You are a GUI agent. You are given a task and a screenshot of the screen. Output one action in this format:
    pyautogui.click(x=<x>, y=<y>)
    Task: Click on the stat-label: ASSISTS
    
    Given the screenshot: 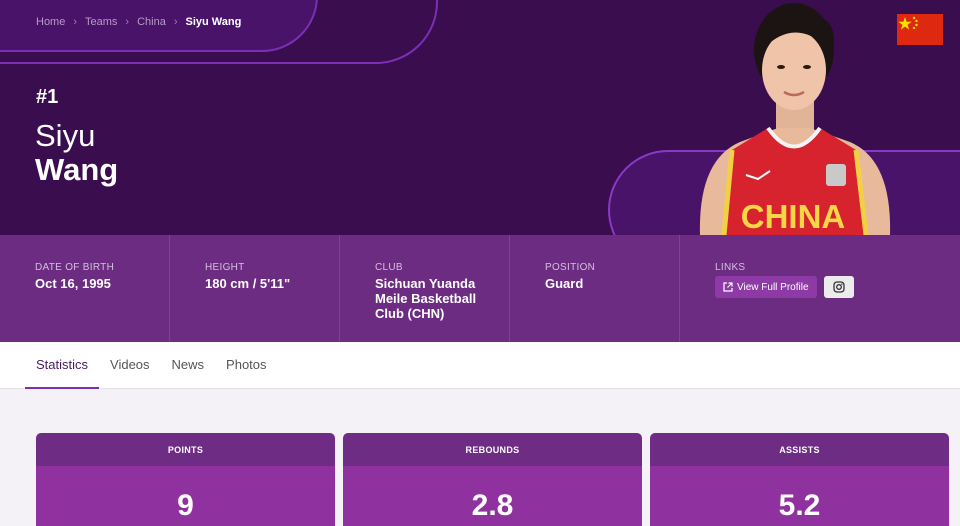 What is the action you would take?
    pyautogui.click(x=799, y=449)
    